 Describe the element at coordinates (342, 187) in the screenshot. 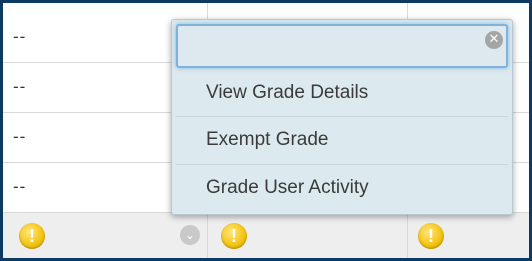

I see `menu-item-grade-user-activity: Grade User Activity` at that location.